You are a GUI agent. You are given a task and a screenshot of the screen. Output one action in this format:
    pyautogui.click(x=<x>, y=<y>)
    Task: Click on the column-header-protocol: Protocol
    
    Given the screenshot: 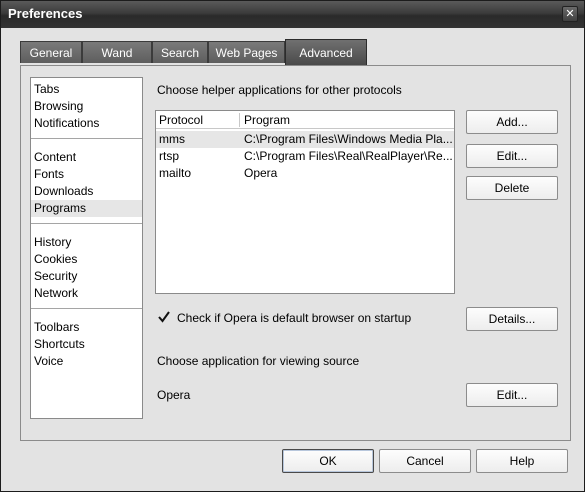 What is the action you would take?
    pyautogui.click(x=181, y=120)
    